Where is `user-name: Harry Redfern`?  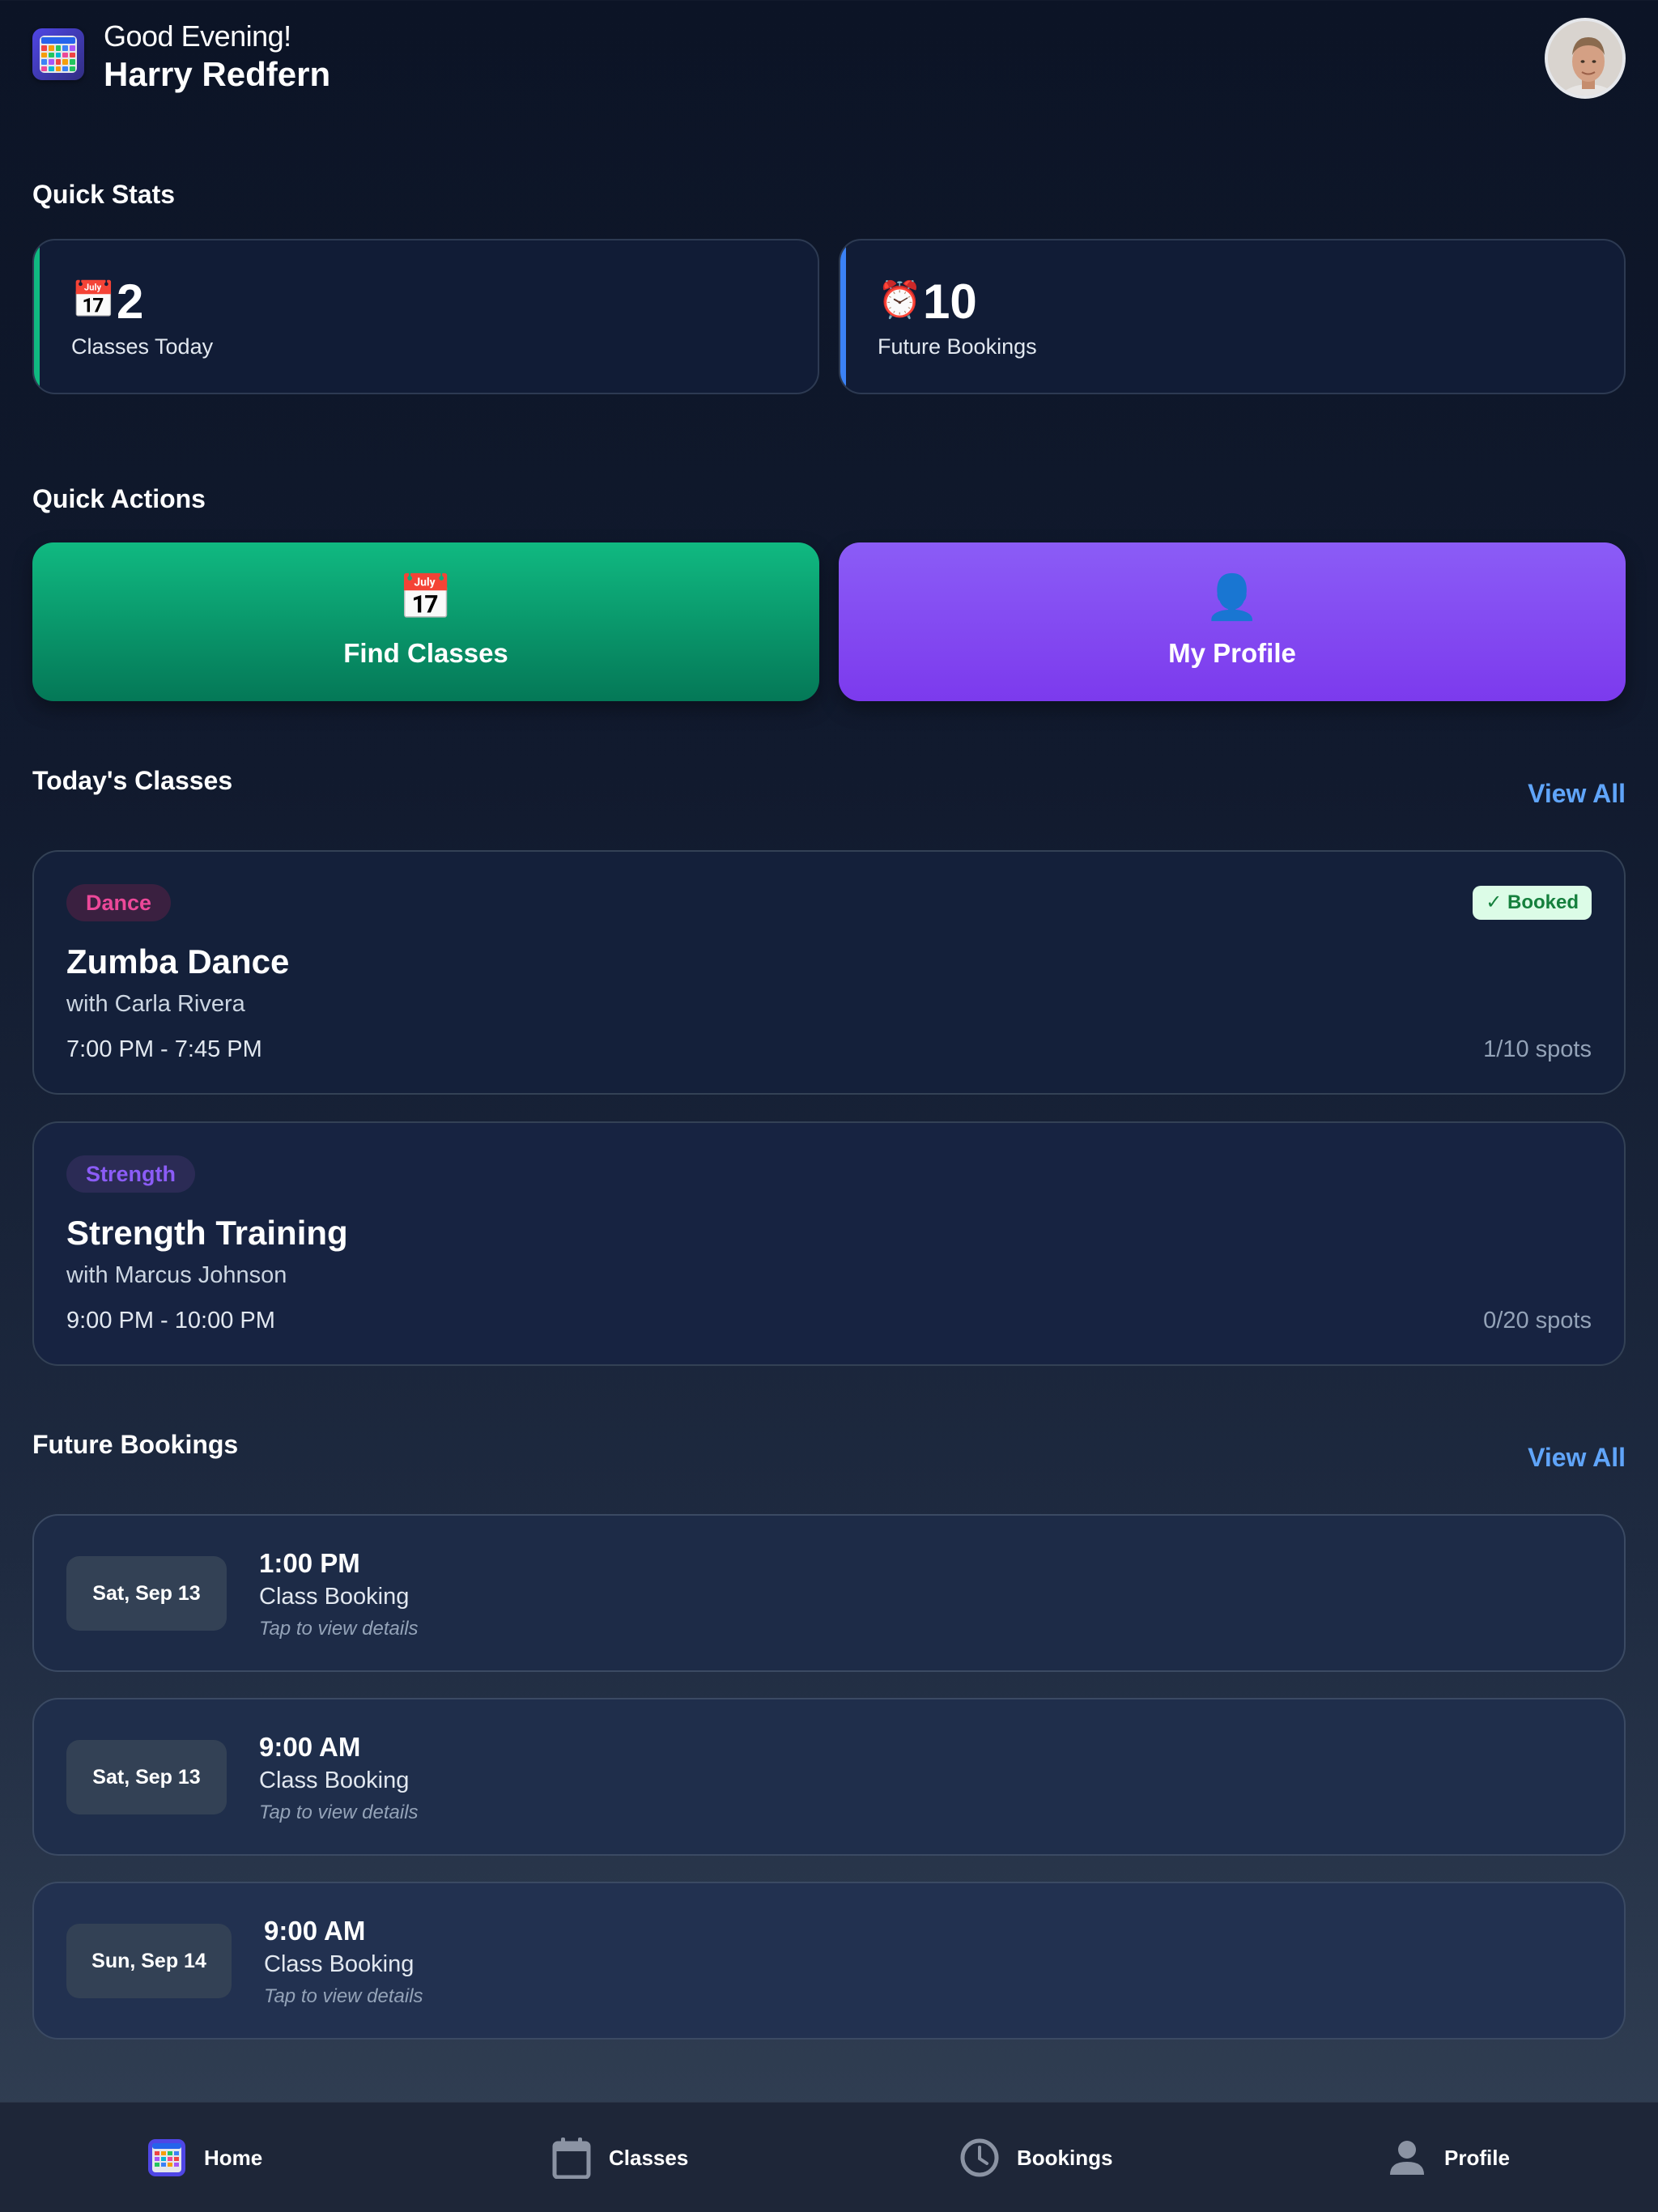
user-name: Harry Redfern is located at coordinates (217, 74).